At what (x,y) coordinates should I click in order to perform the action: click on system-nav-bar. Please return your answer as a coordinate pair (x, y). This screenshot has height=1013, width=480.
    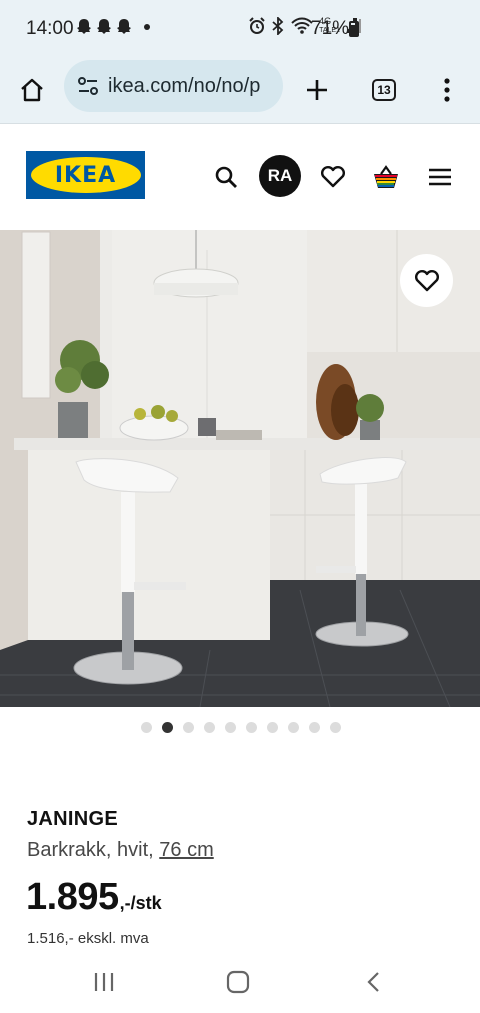
    Looking at the image, I should click on (240, 981).